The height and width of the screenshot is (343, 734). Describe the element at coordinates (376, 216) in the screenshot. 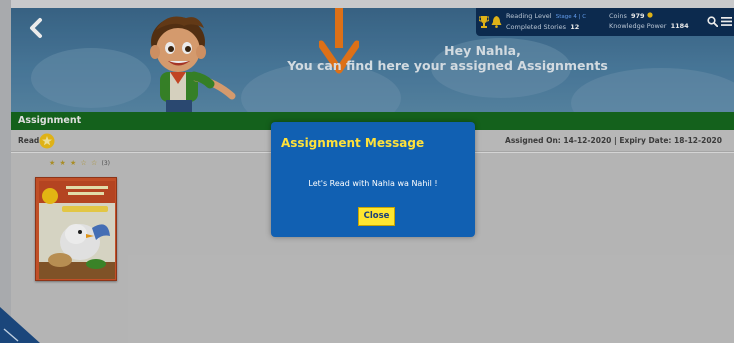

I see `close-button: Close` at that location.